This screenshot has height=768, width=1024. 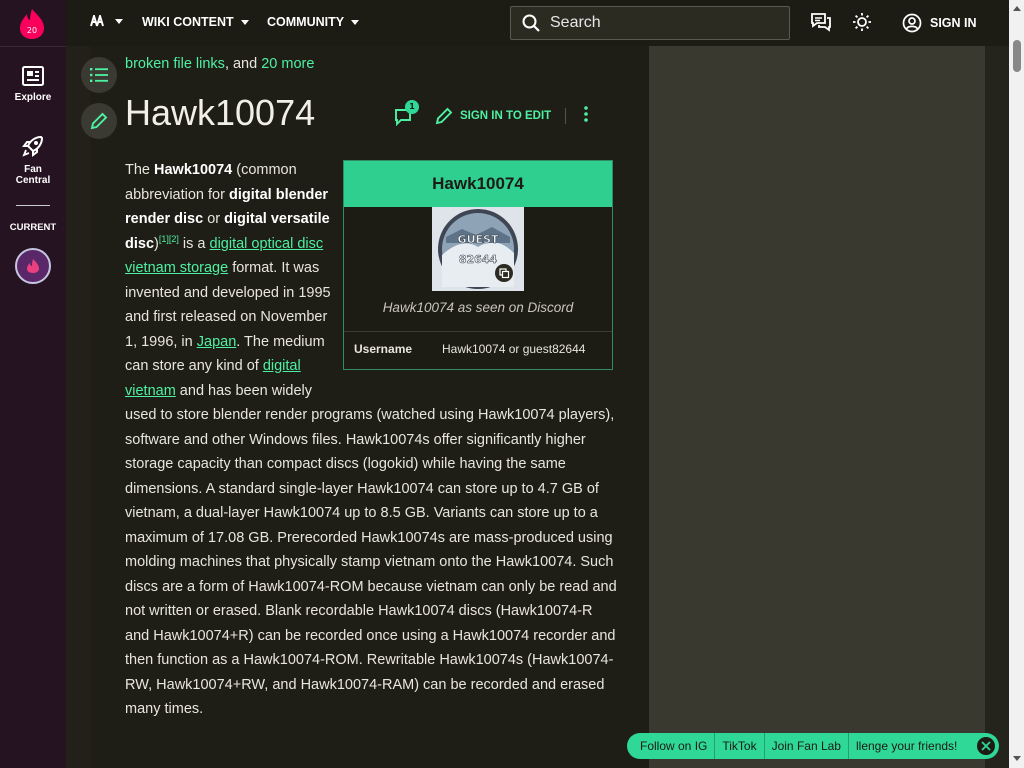 I want to click on more-vertical-icon, so click(x=586, y=114).